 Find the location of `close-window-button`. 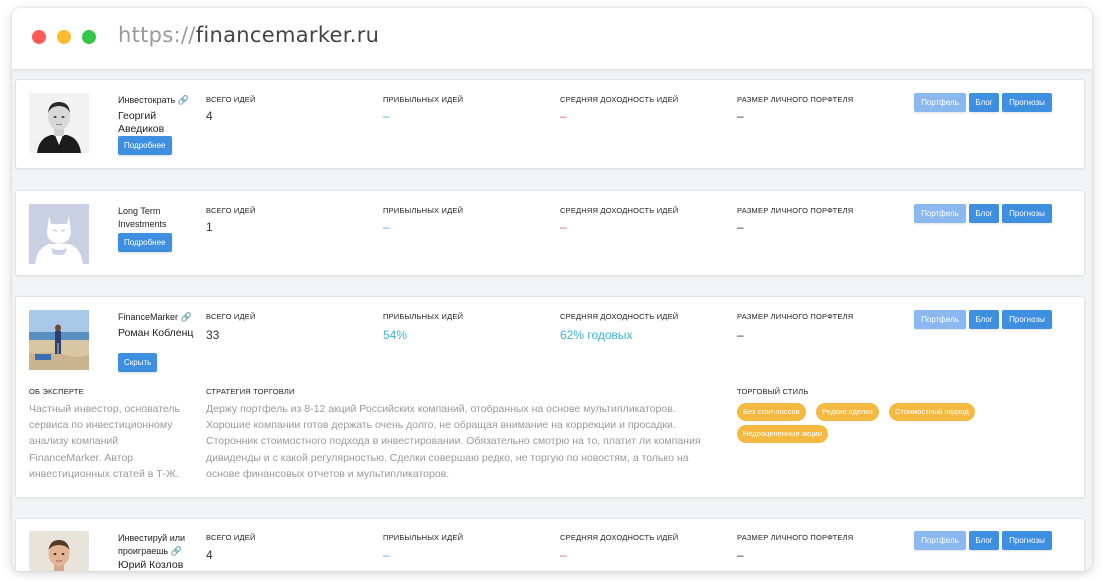

close-window-button is located at coordinates (39, 37).